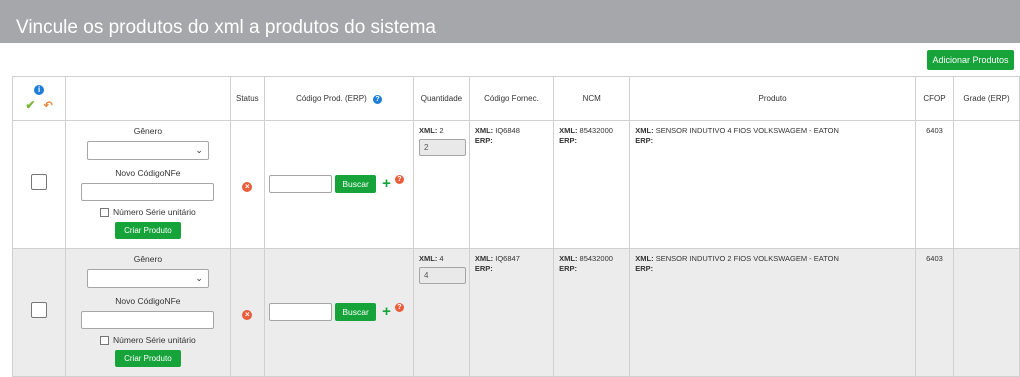 Image resolution: width=1020 pixels, height=377 pixels. Describe the element at coordinates (441, 258) in the screenshot. I see `qty-xml-value: 4` at that location.